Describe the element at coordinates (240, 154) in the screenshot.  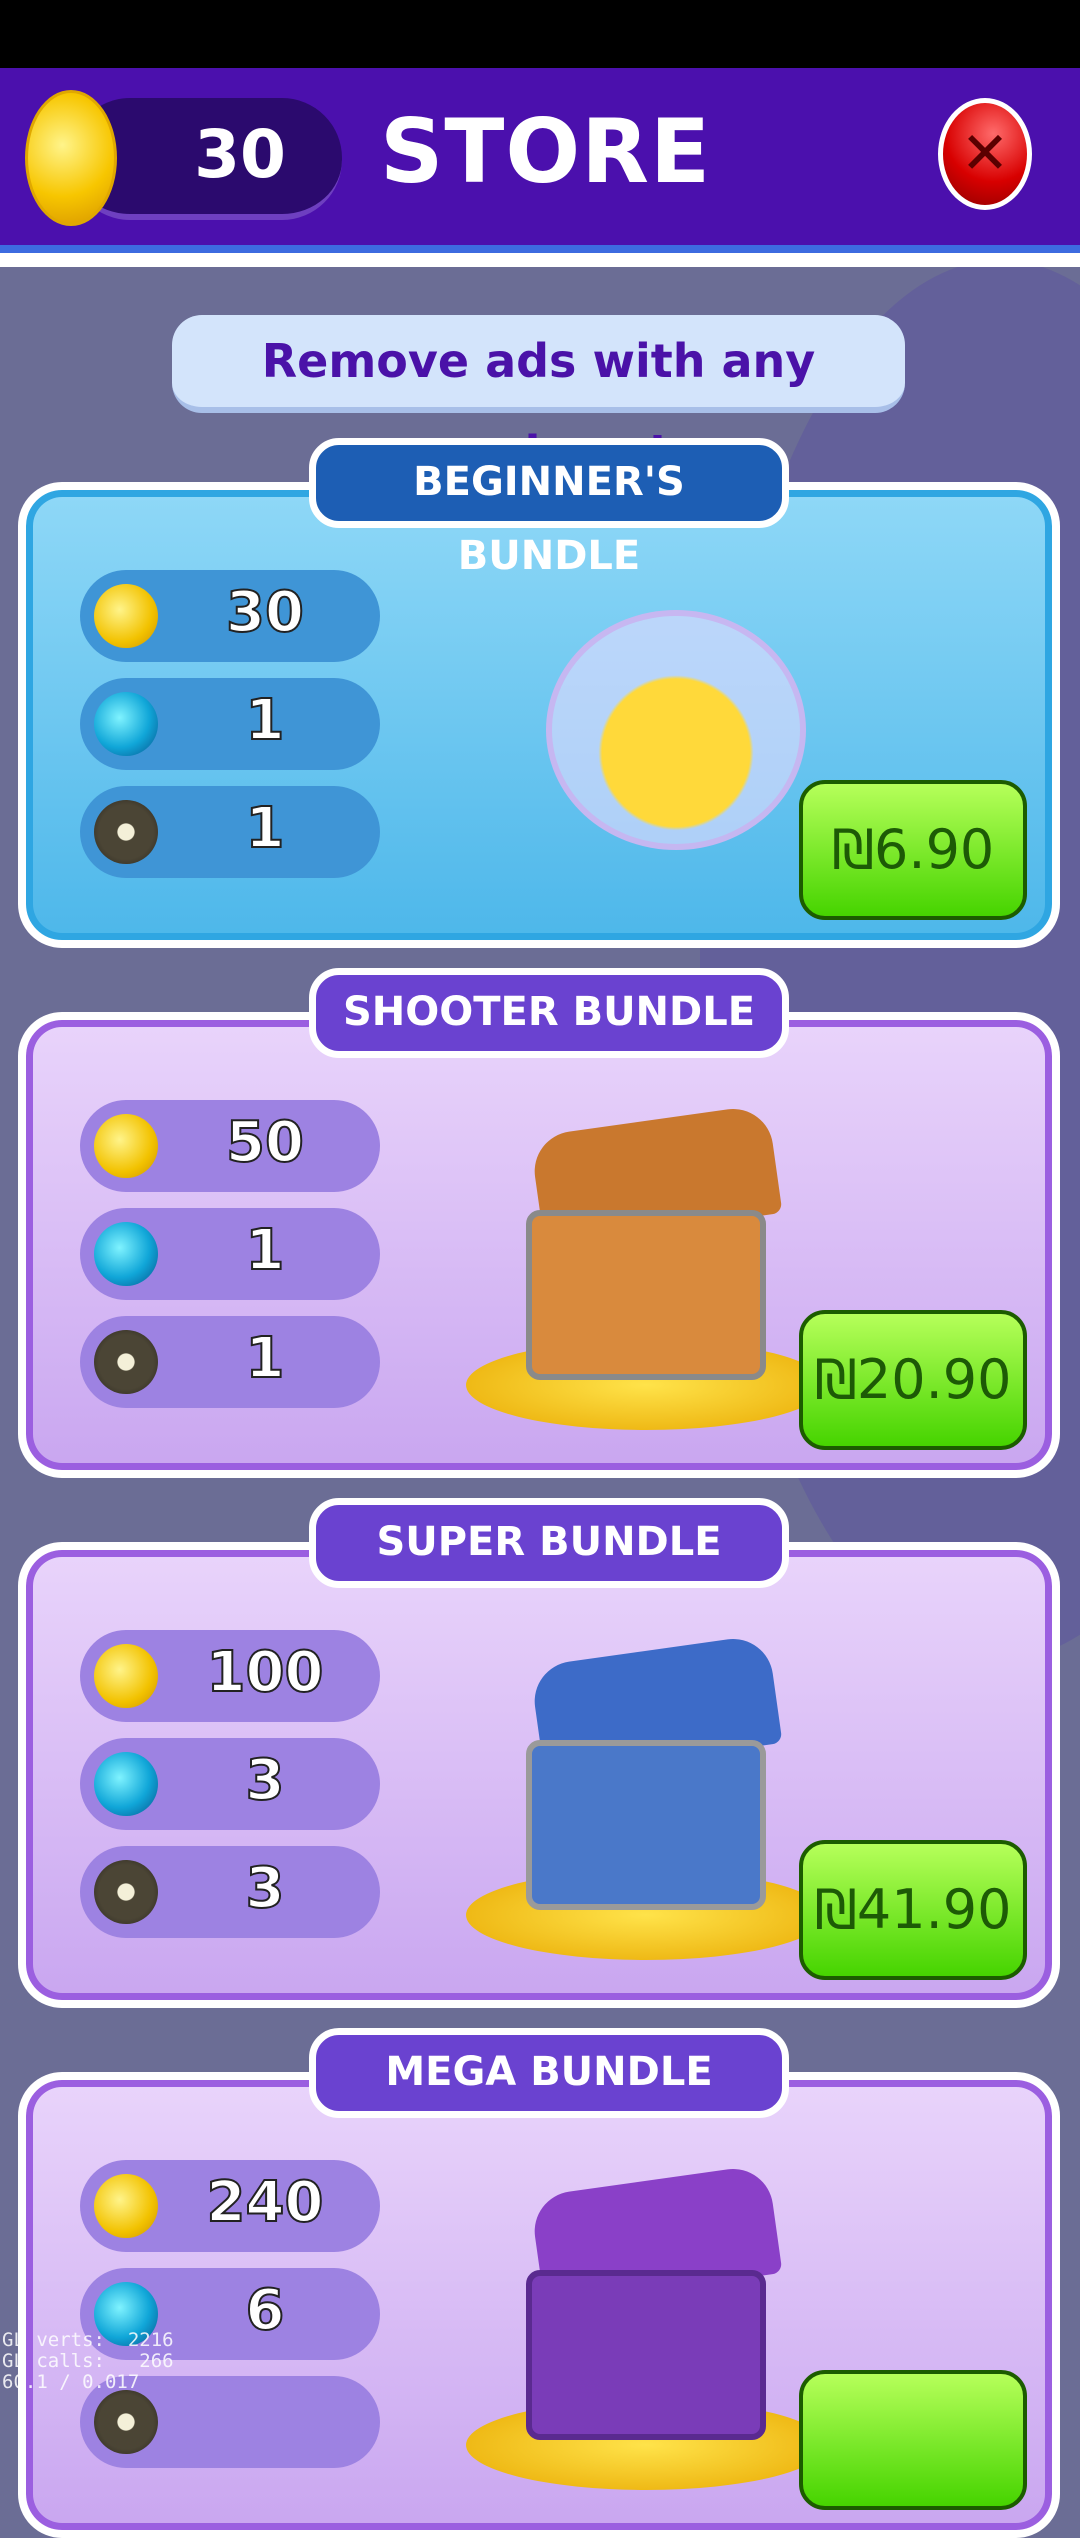
I see `coin-count: 30` at that location.